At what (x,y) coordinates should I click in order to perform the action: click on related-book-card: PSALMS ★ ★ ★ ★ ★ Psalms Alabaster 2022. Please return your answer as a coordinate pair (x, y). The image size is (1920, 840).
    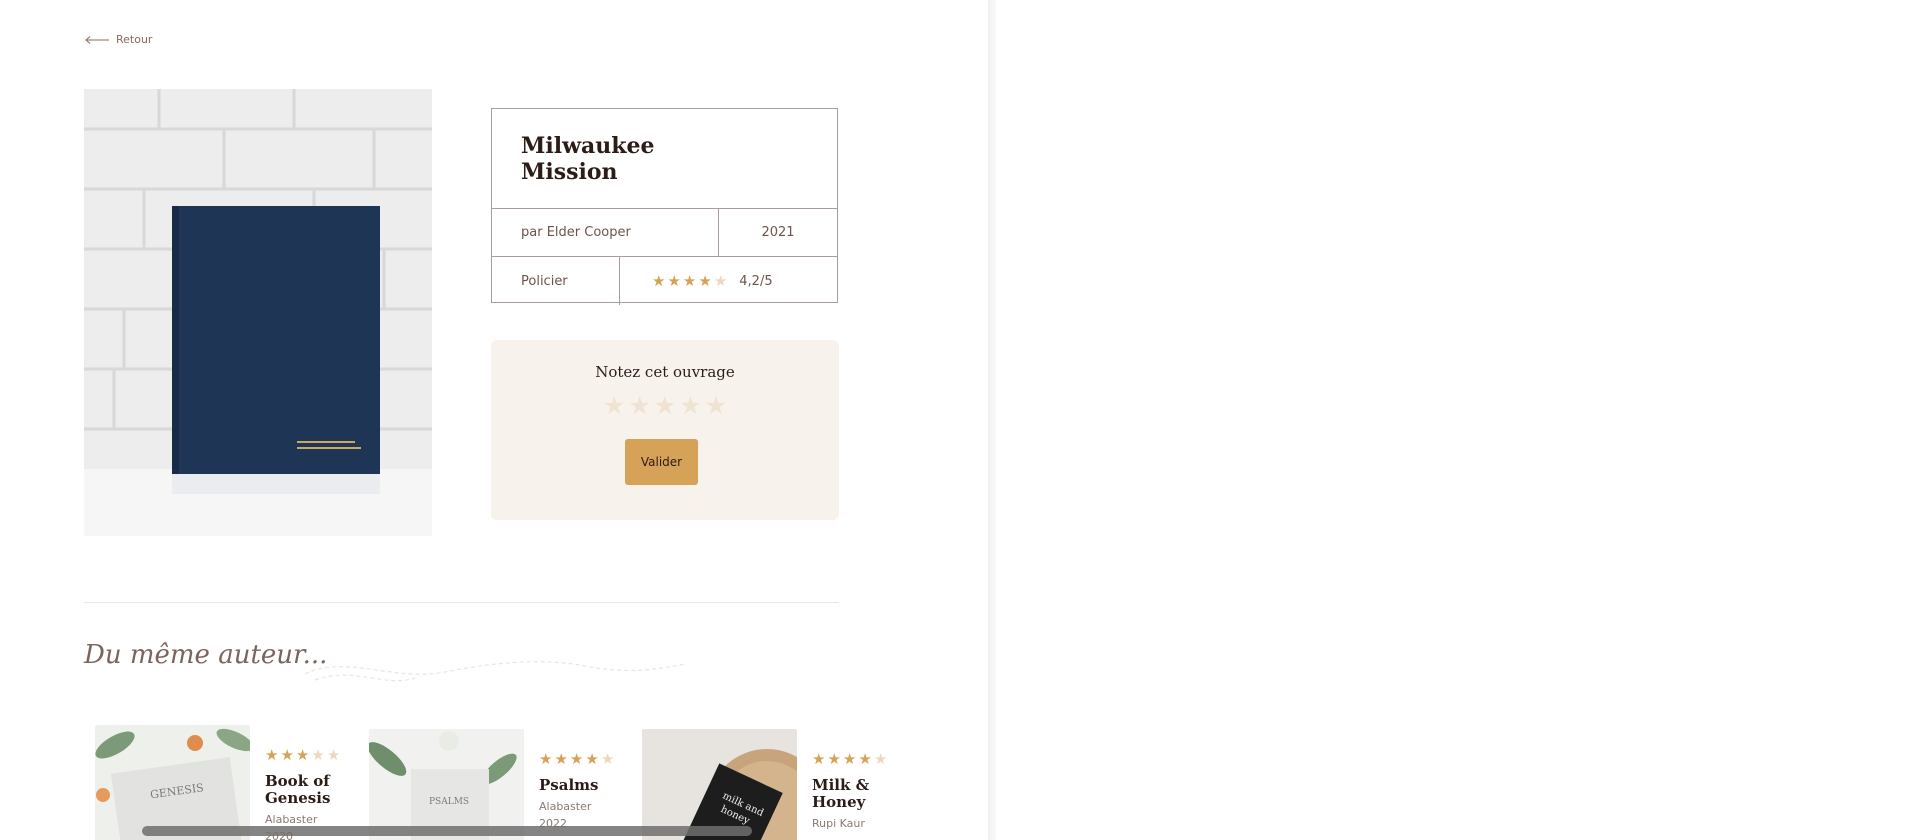
    Looking at the image, I should click on (501, 784).